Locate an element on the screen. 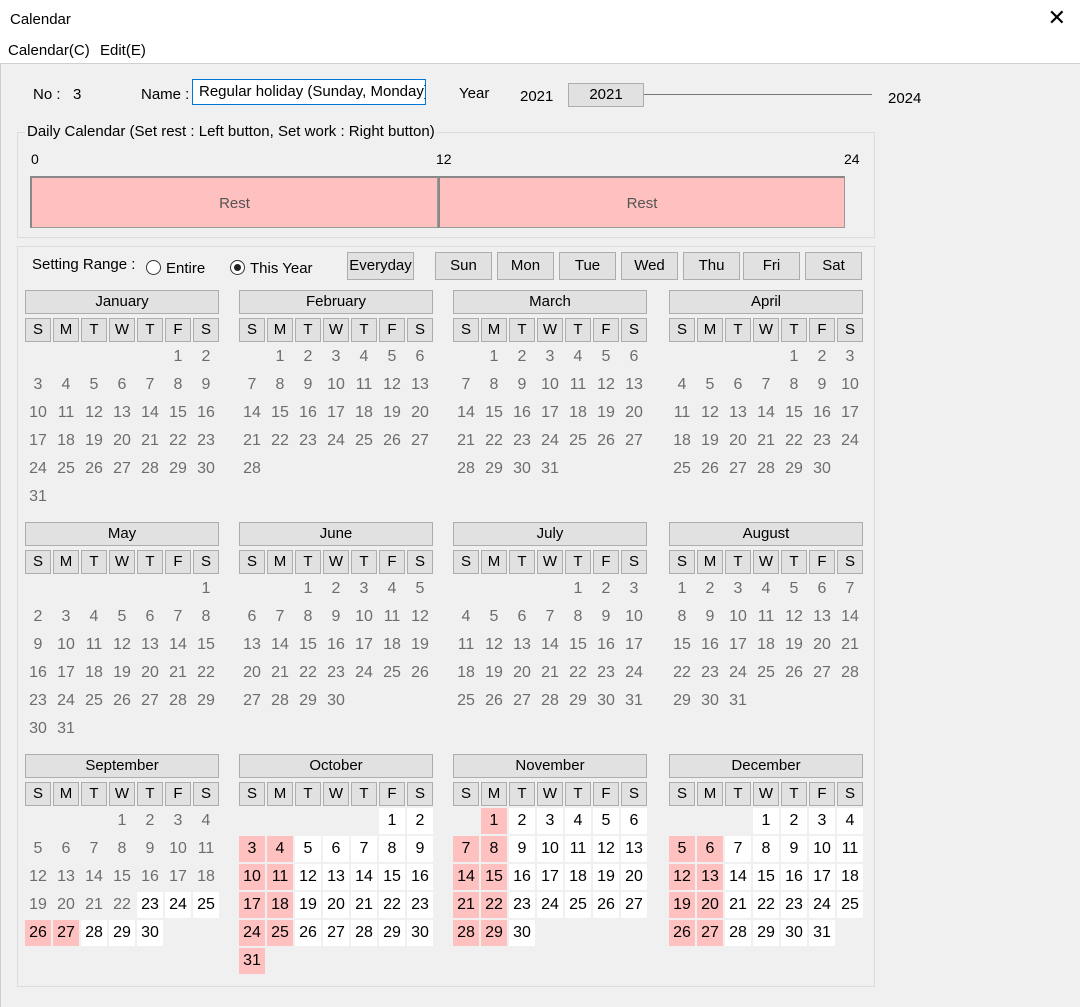 This screenshot has width=1080, height=1007. month-name-button: June is located at coordinates (336, 534).